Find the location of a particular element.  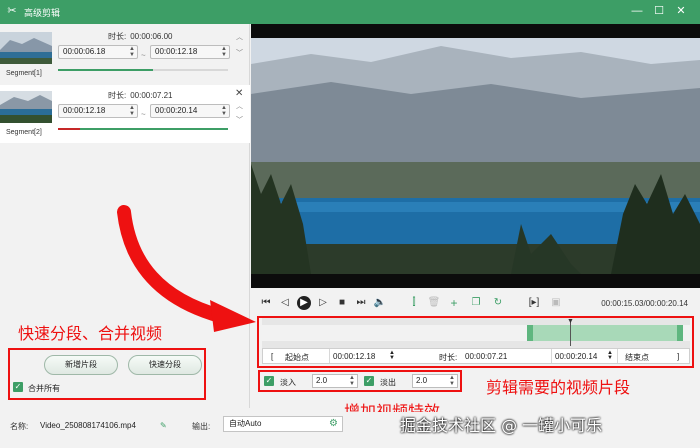

remove-segment-icon: ✕ is located at coordinates (239, 93).